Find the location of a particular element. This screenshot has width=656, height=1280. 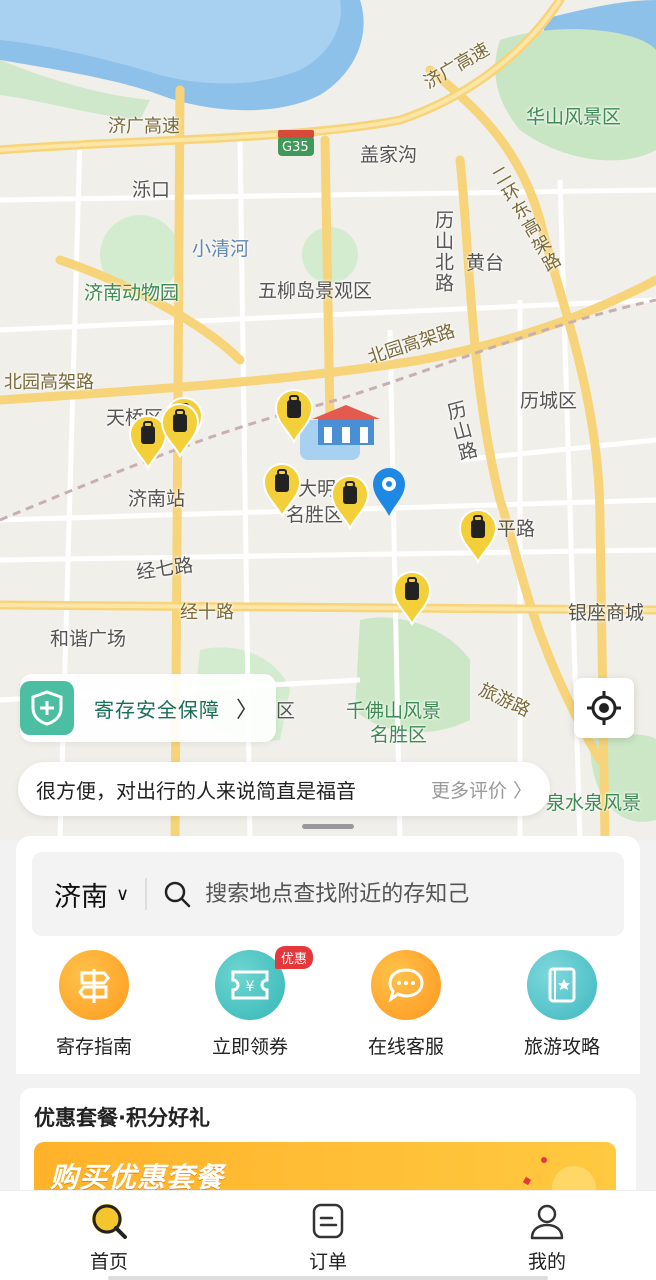

review-bubble: 很方便，对出行的人来说简直是福音 更多评价 〉 is located at coordinates (284, 789).